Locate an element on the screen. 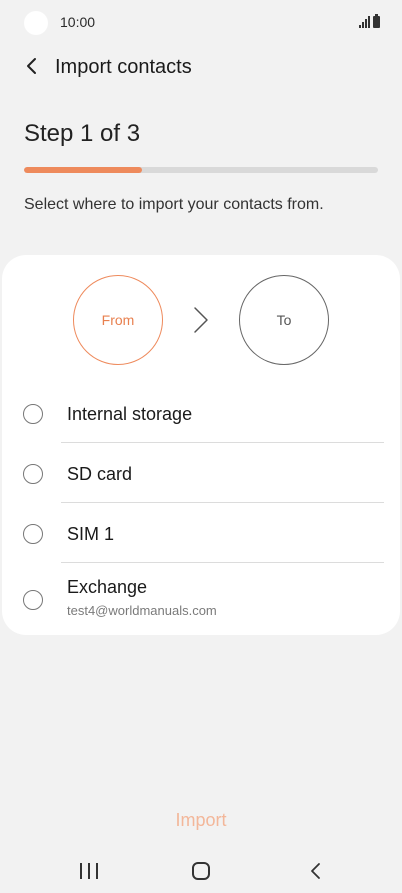  back-arrow-icon is located at coordinates (32, 66).